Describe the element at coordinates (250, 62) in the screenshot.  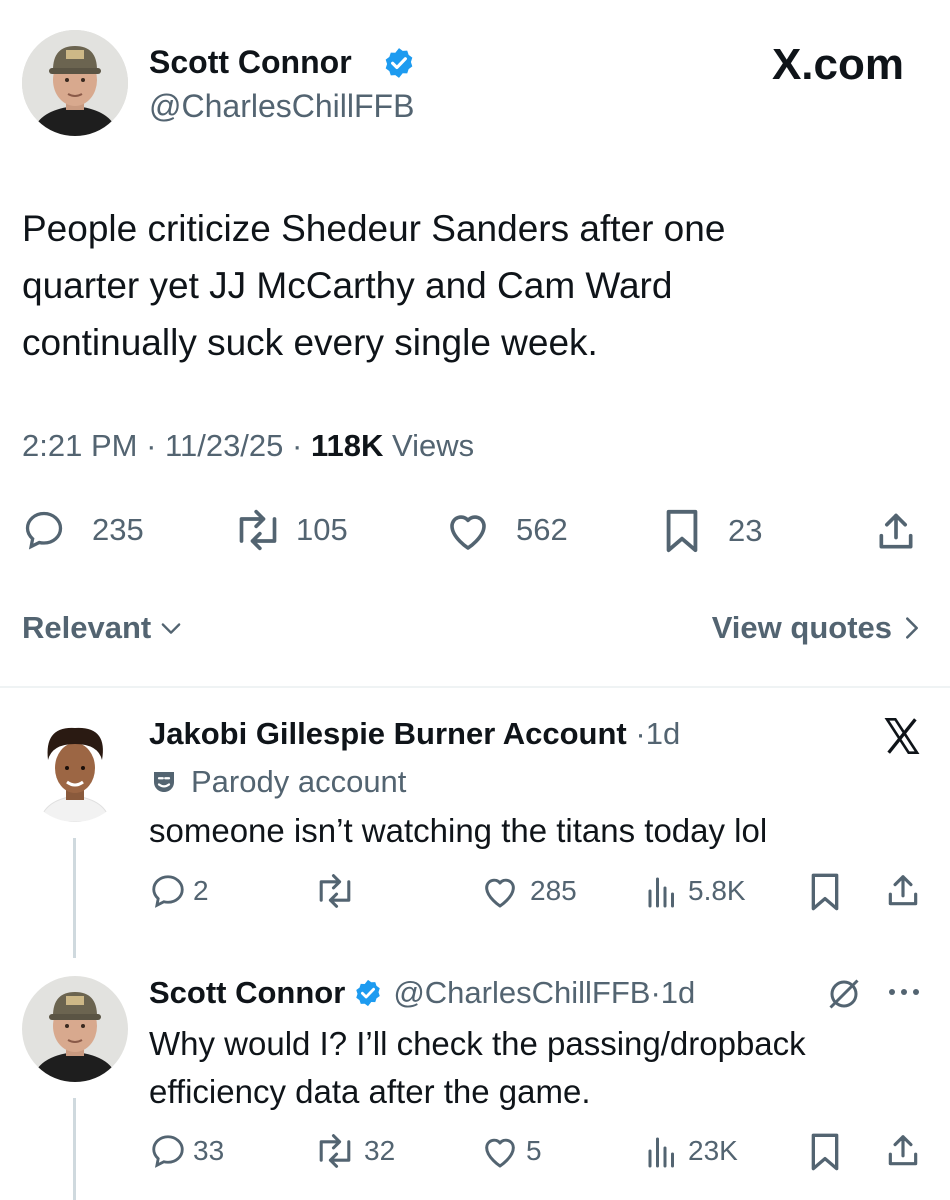
I see `author-name: Scott Connor` at that location.